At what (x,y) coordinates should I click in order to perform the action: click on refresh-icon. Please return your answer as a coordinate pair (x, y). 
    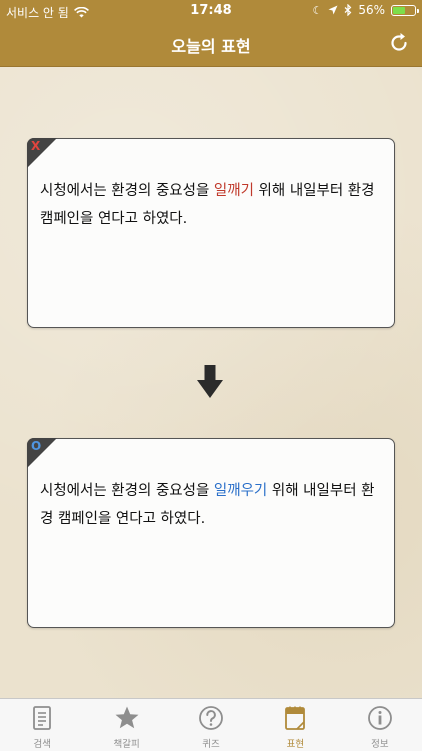
    Looking at the image, I should click on (399, 42).